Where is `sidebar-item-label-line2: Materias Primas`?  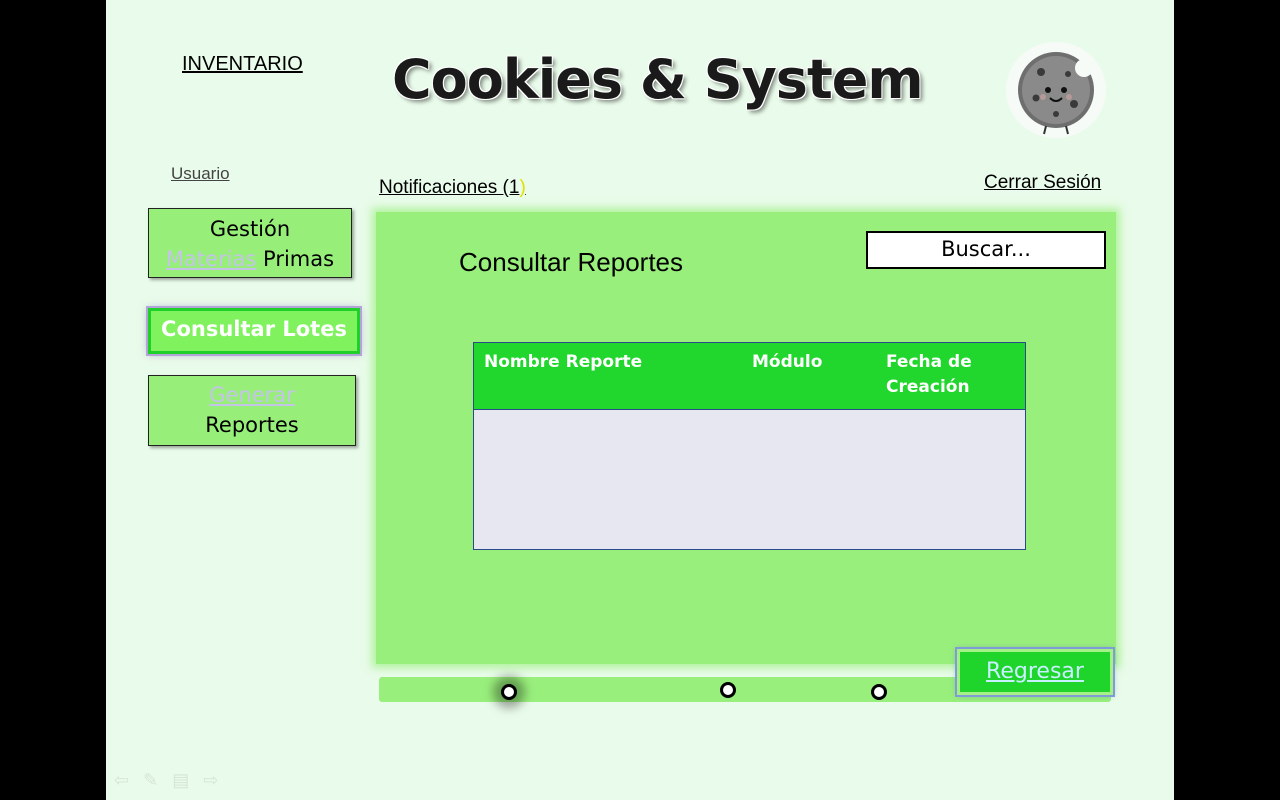 sidebar-item-label-line2: Materias Primas is located at coordinates (250, 259).